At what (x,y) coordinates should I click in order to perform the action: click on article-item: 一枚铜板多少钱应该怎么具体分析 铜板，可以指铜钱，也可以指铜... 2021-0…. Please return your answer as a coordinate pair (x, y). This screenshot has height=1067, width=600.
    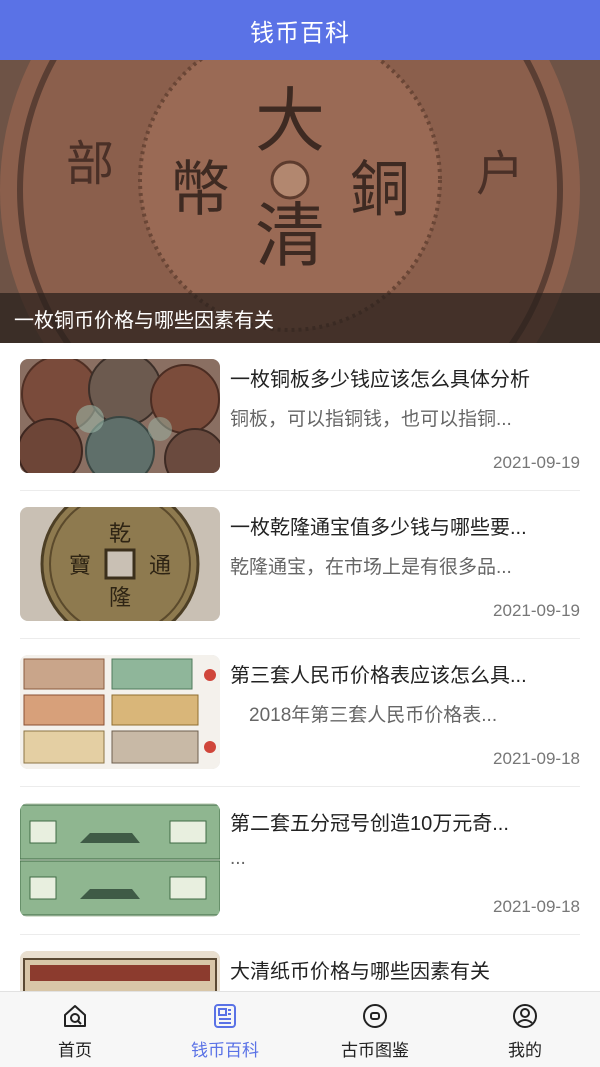
    Looking at the image, I should click on (300, 417).